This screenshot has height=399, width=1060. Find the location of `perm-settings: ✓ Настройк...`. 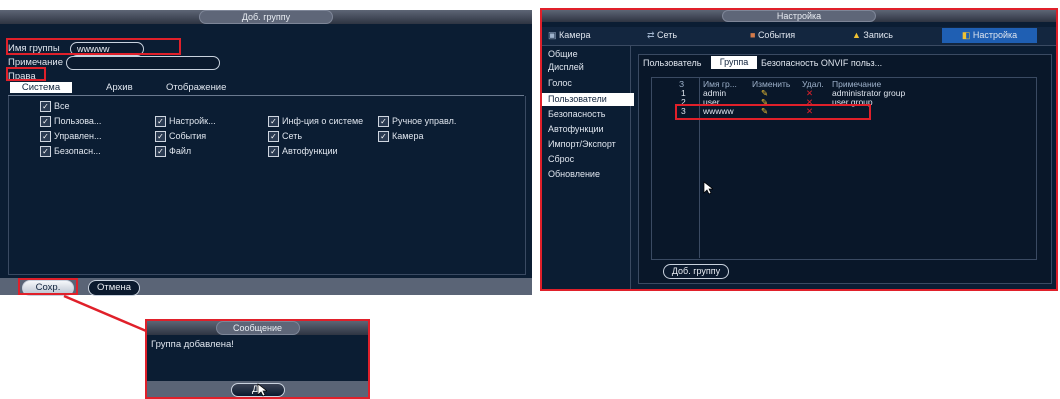

perm-settings: ✓ Настройк... is located at coordinates (185, 122).